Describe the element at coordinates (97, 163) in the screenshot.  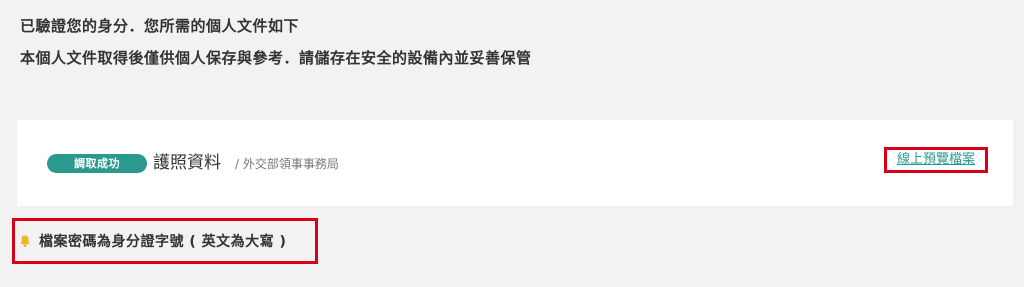
I see `status-badge: 調取成功` at that location.